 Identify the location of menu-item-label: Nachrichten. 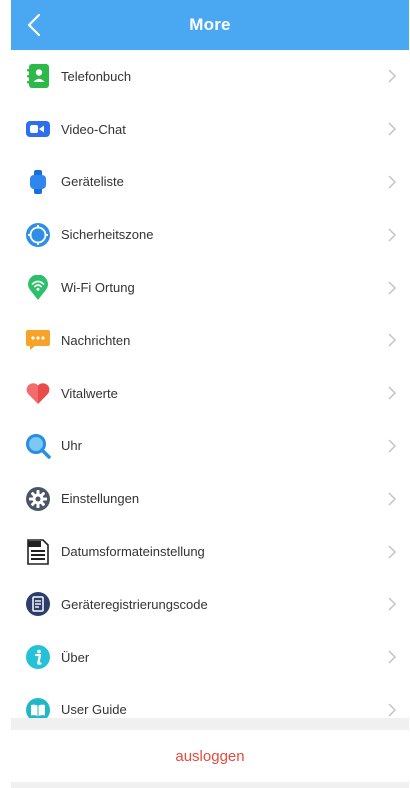
(96, 340).